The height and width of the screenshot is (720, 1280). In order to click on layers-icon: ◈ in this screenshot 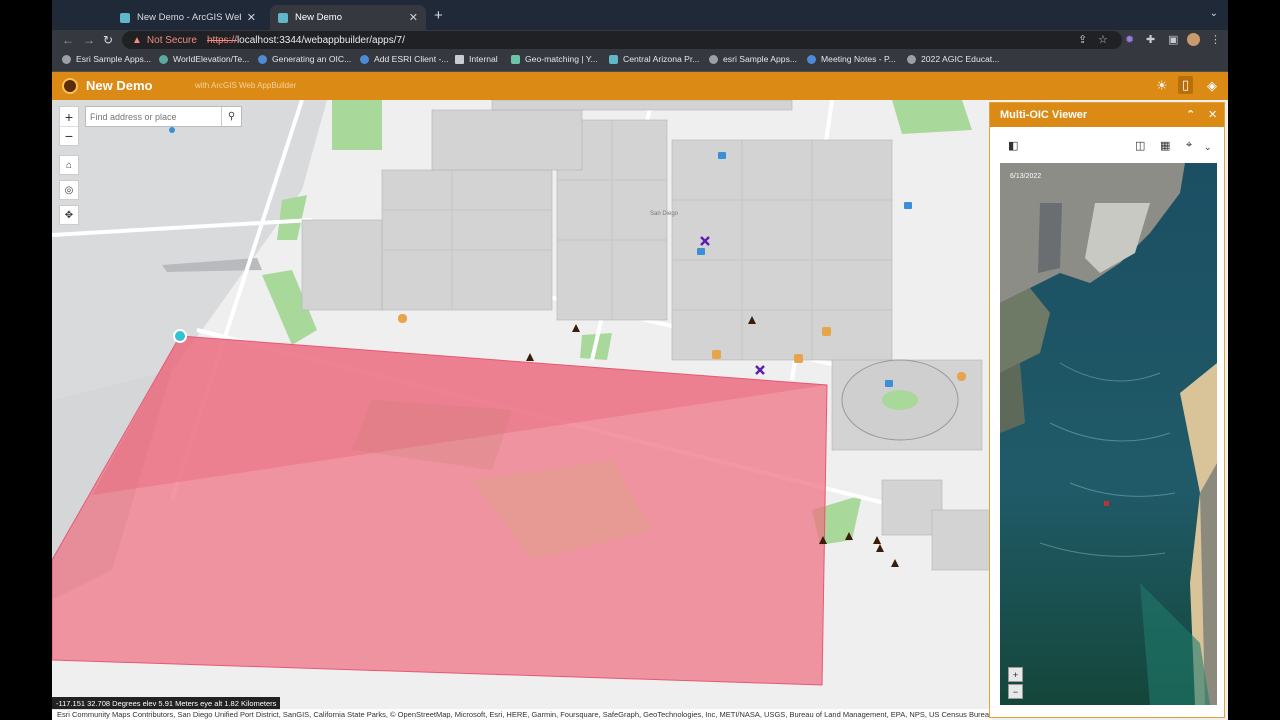, I will do `click(1212, 86)`.